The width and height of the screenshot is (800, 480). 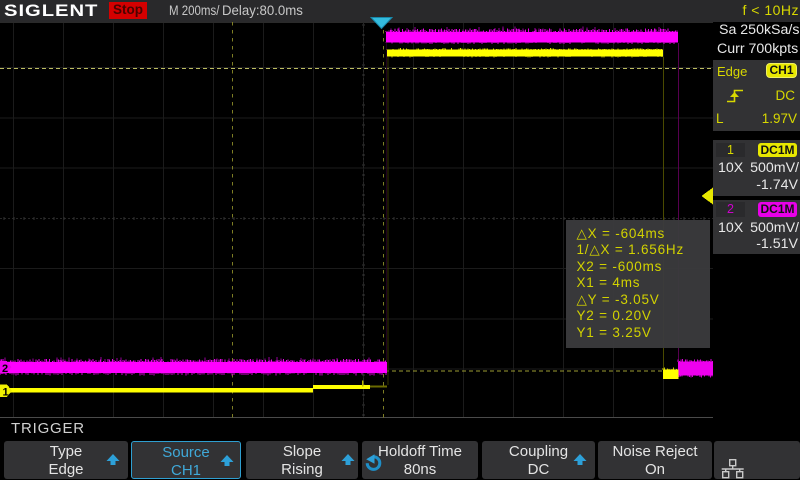 I want to click on svg-text: 1, so click(x=6, y=393).